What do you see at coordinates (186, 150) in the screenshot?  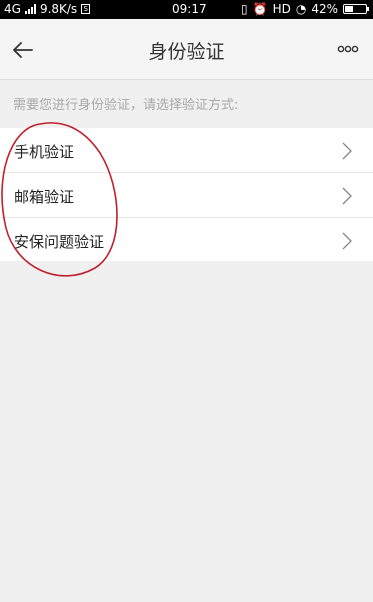 I see `option-phone-verification: 手机验证` at bounding box center [186, 150].